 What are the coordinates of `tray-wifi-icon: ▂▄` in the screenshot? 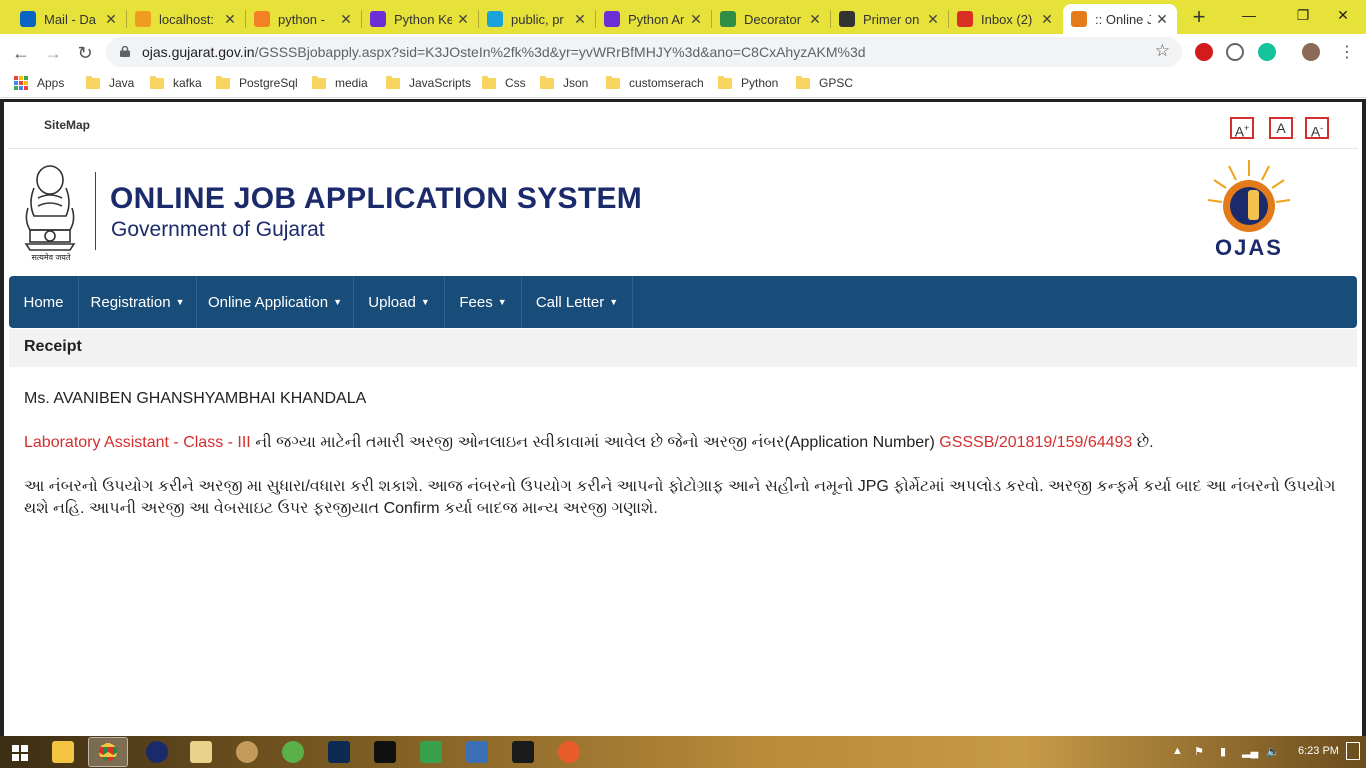 It's located at (1250, 751).